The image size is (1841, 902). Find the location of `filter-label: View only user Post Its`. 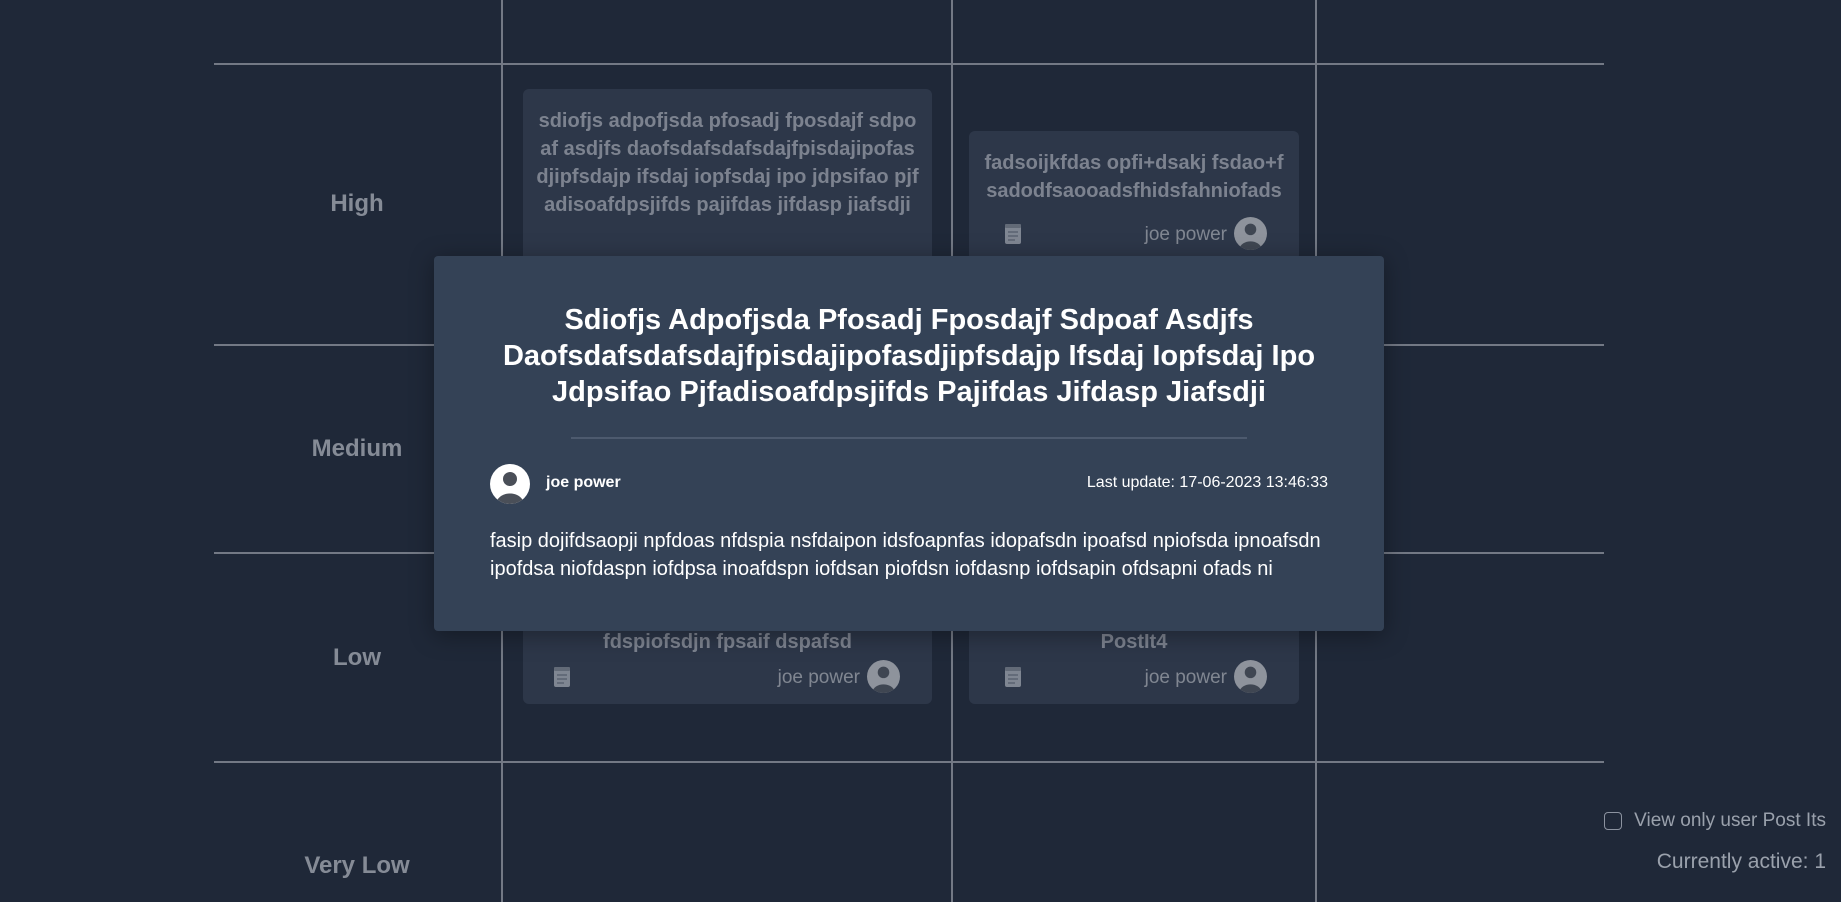

filter-label: View only user Post Its is located at coordinates (1730, 820).